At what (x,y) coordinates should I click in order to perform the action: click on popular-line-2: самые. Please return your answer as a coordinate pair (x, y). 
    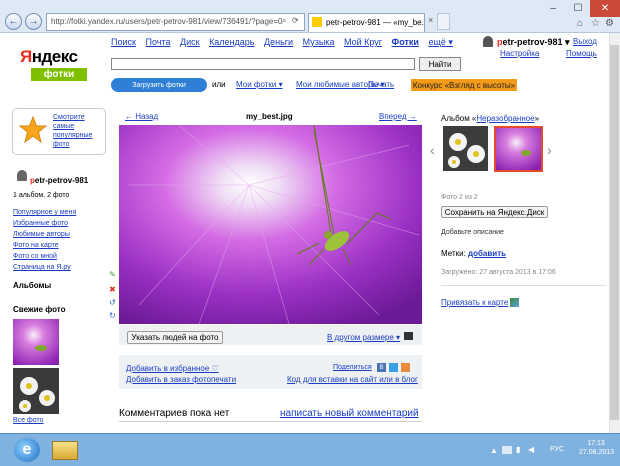
    Looking at the image, I should click on (64, 126).